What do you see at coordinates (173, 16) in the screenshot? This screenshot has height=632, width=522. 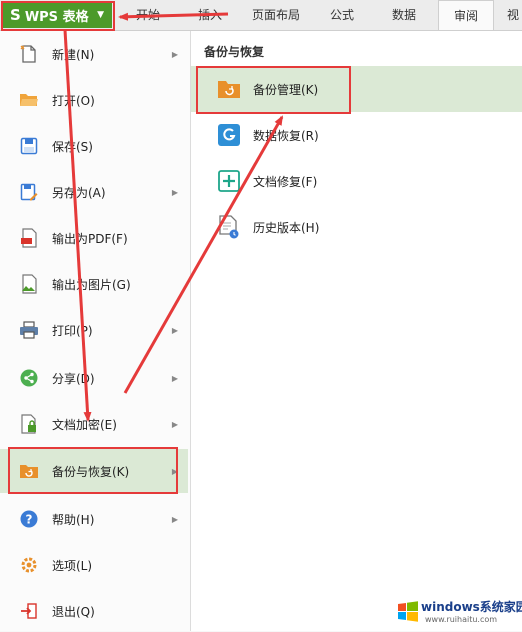 I see `arrow-to-app-button` at bounding box center [173, 16].